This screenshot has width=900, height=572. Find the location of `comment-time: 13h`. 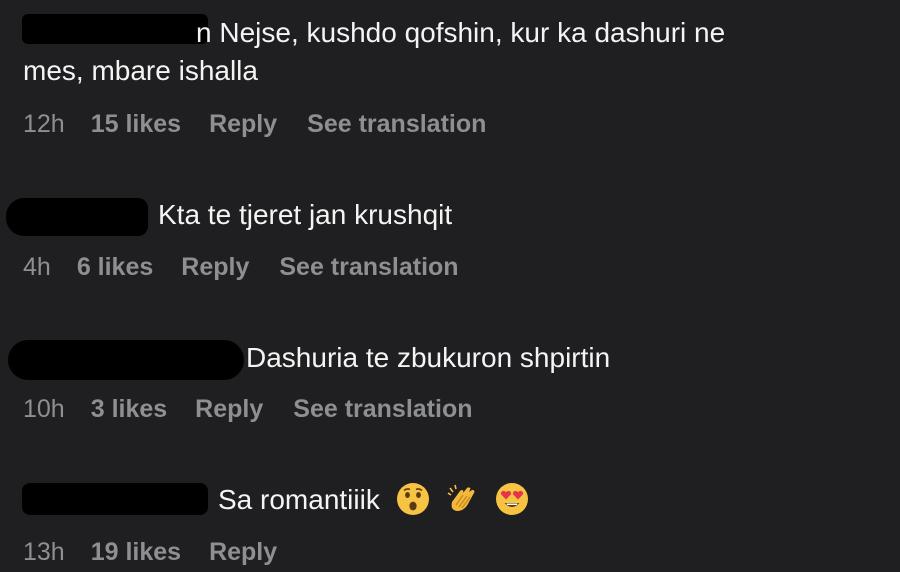

comment-time: 13h is located at coordinates (44, 552).